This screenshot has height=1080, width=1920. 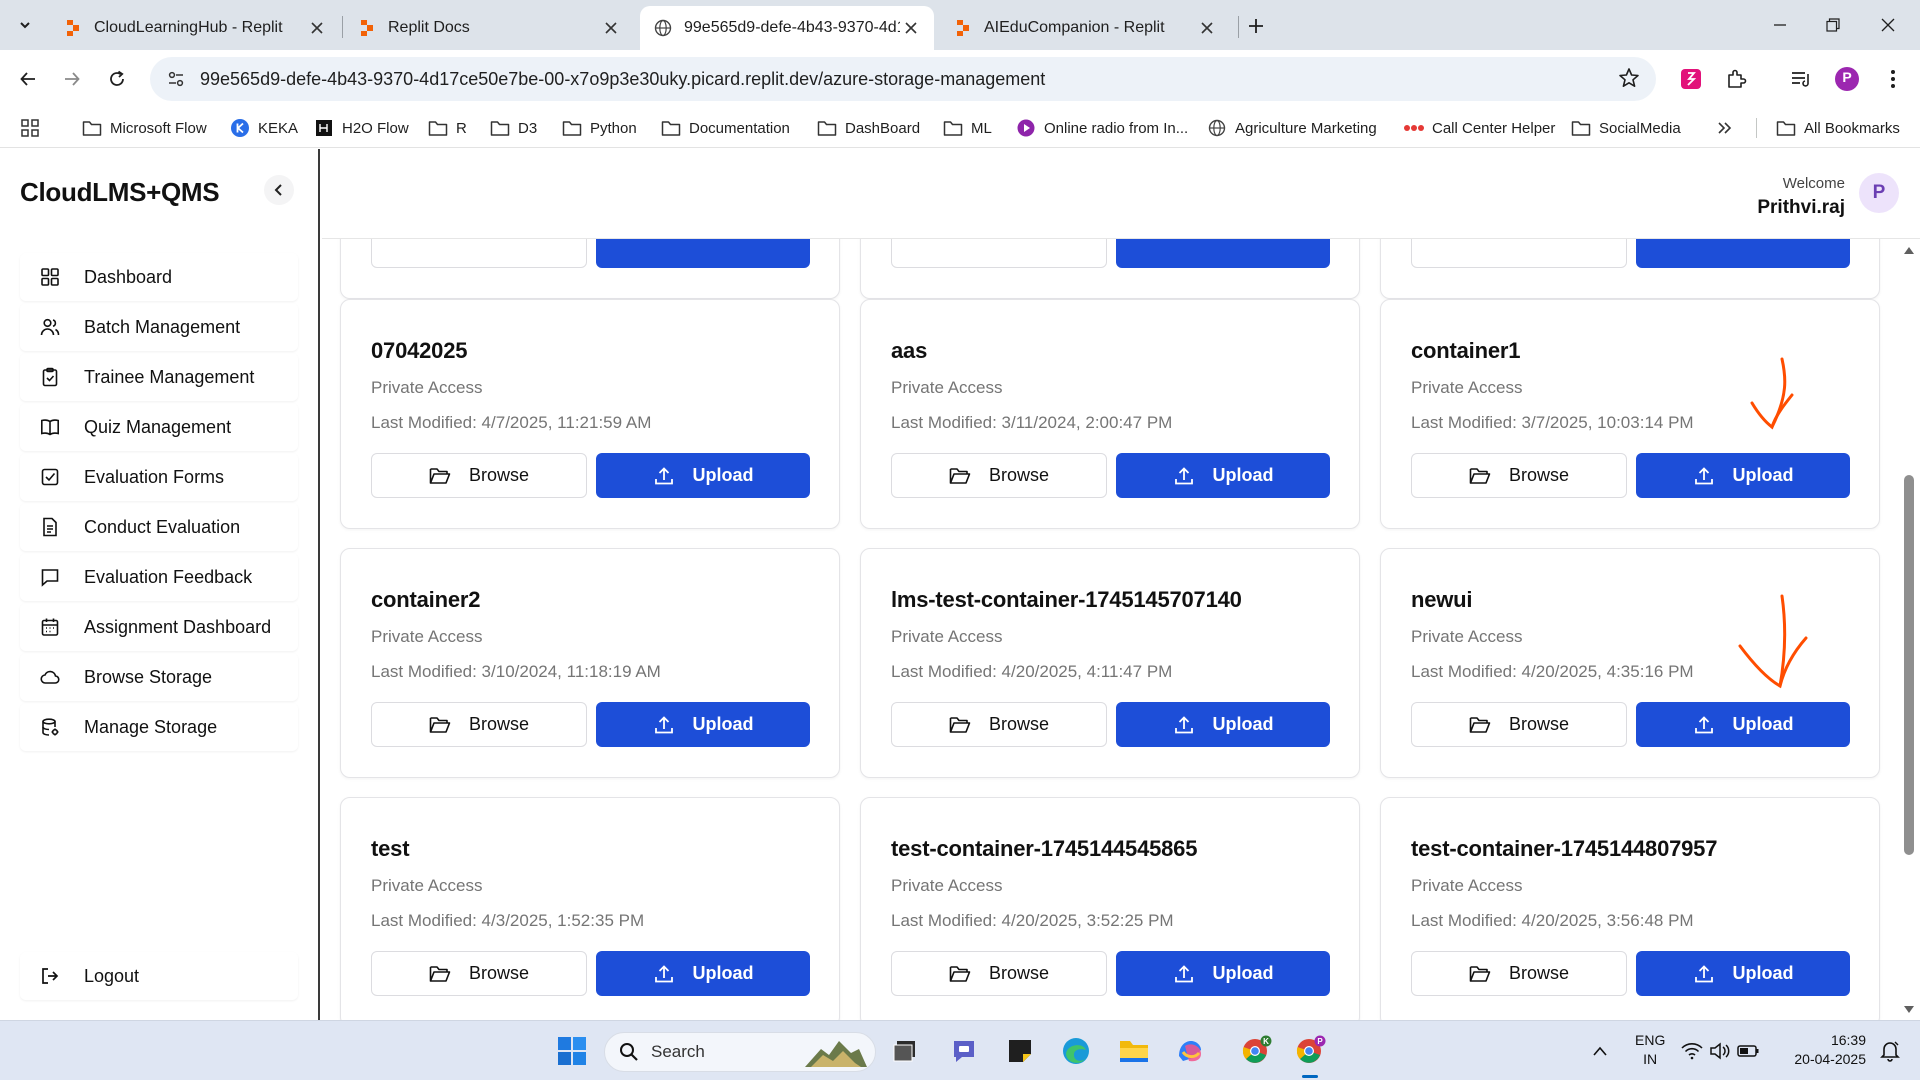 I want to click on file-explorer-icon, so click(x=1134, y=1051).